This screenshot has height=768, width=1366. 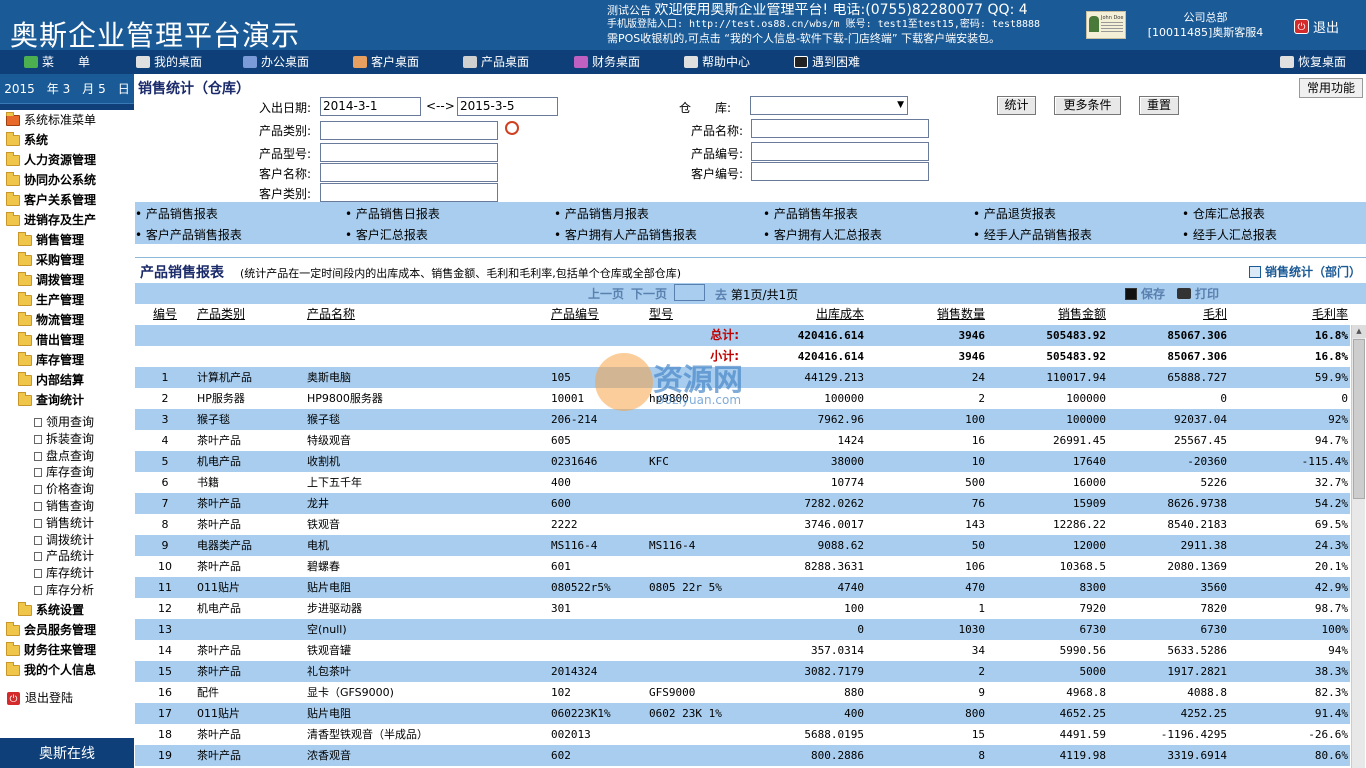 I want to click on report-link: • 产品销售日报表, so click(x=392, y=213).